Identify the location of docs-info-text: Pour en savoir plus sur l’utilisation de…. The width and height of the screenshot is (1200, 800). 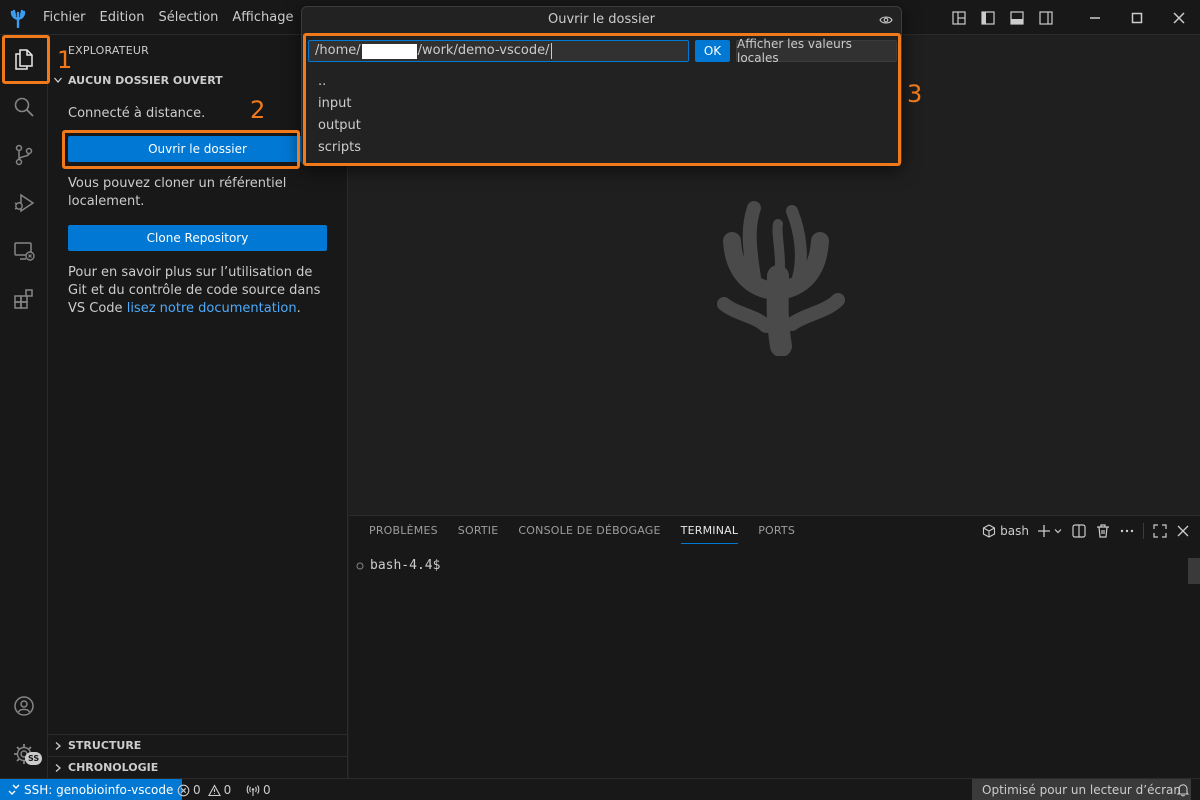
(199, 291).